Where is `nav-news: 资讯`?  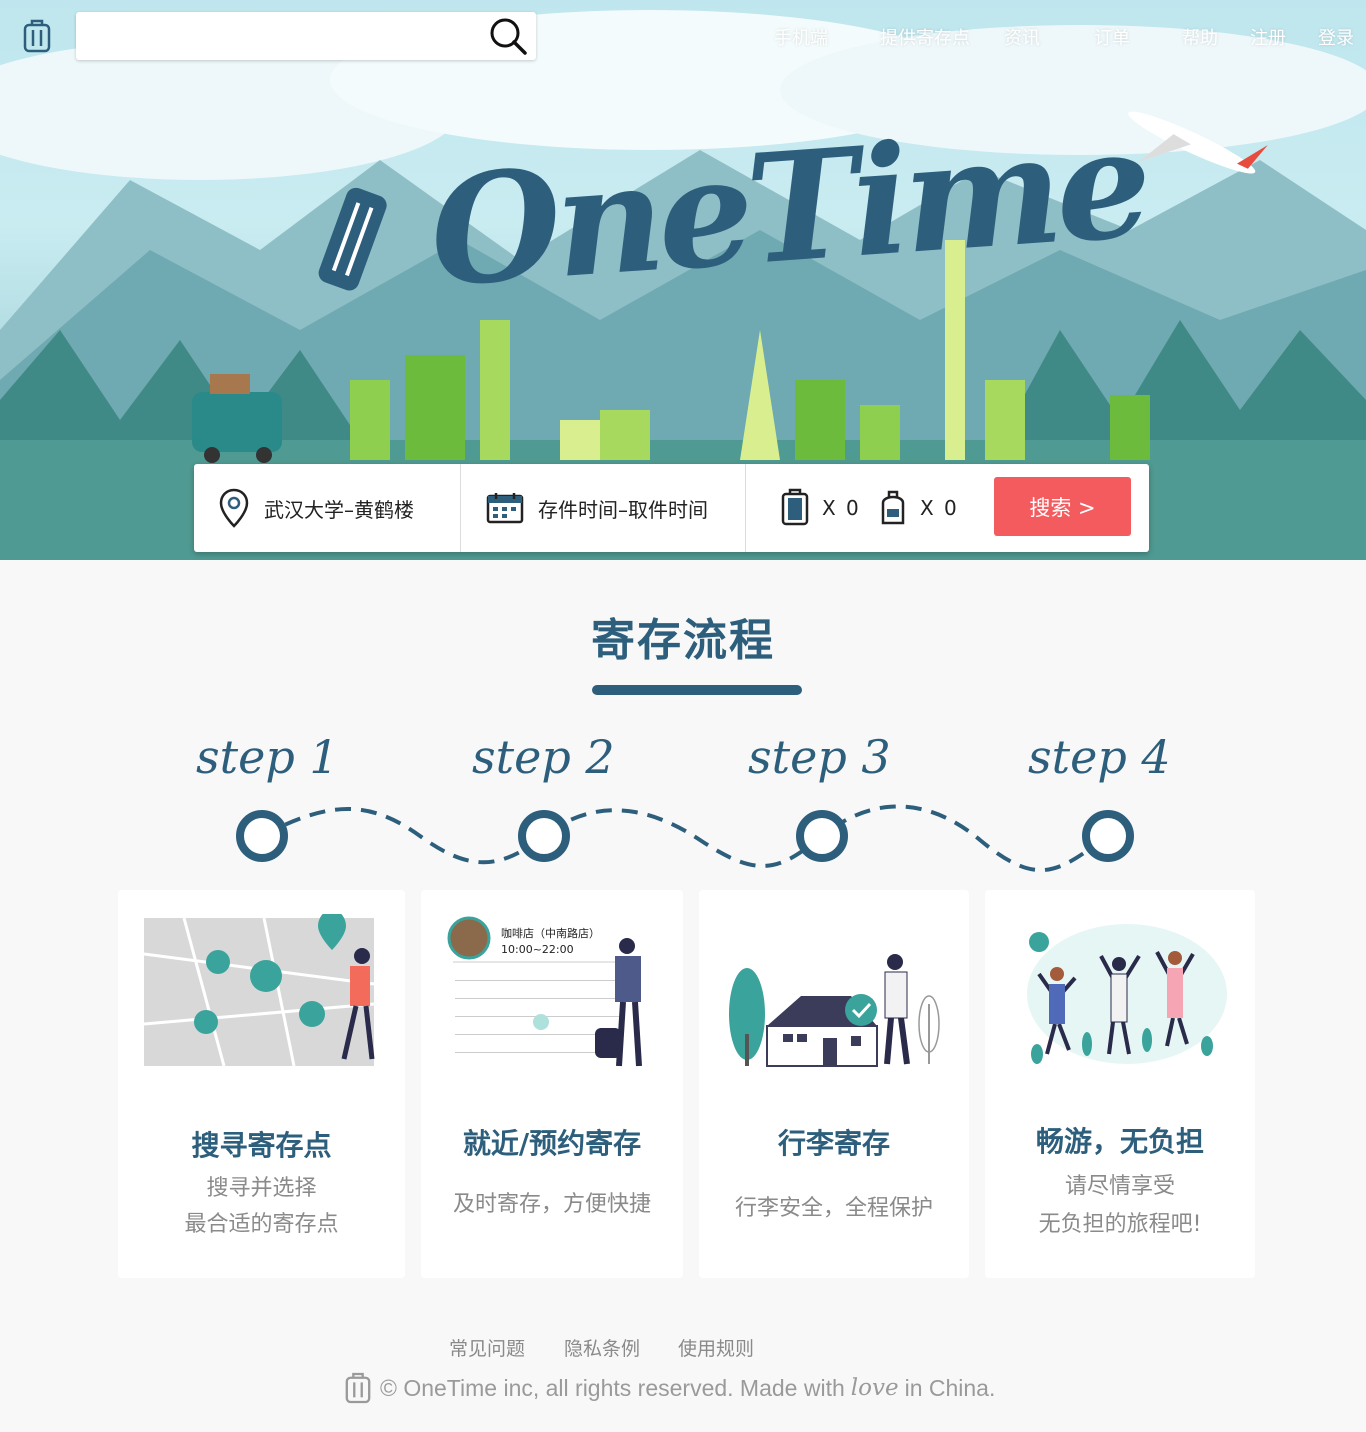
nav-news: 资讯 is located at coordinates (1022, 37).